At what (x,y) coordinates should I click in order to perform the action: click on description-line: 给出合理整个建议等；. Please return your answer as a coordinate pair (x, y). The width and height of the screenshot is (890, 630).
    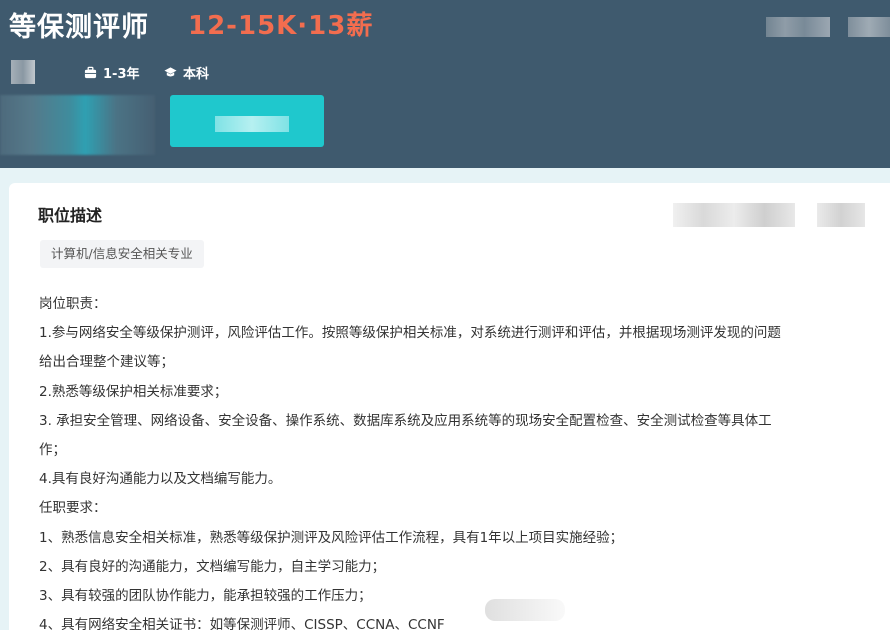
    Looking at the image, I should click on (106, 362).